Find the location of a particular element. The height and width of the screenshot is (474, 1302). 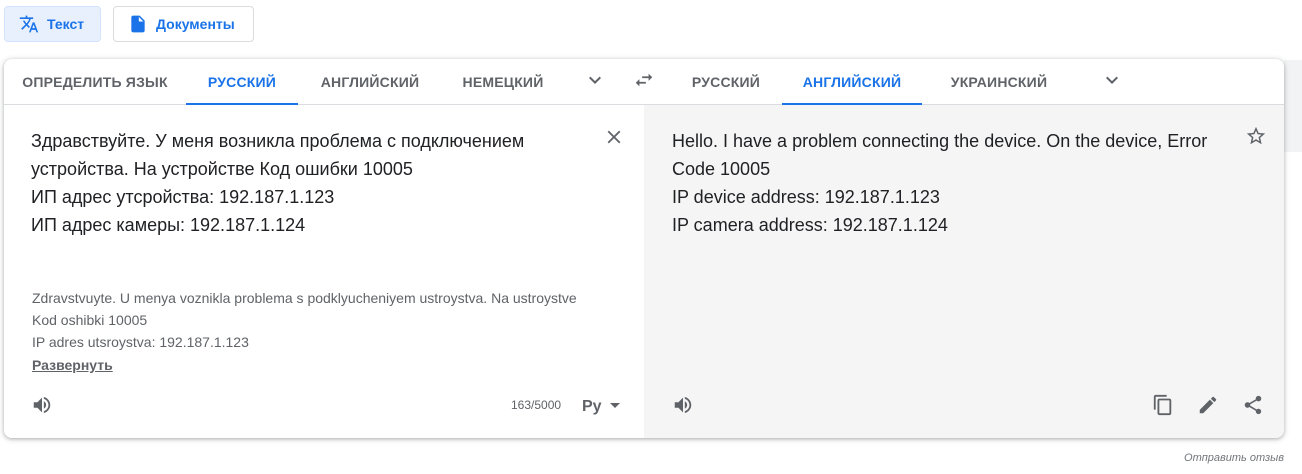

target-more-languages-button is located at coordinates (1112, 82).